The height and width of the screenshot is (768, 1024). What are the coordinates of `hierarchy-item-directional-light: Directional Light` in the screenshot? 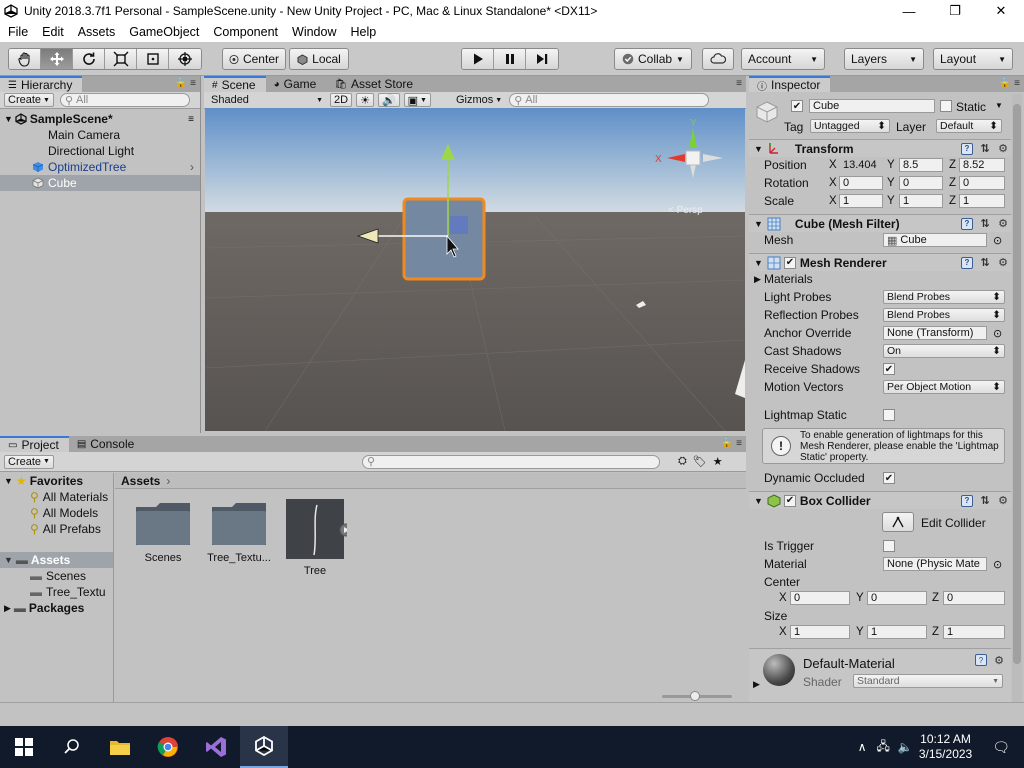 It's located at (100, 151).